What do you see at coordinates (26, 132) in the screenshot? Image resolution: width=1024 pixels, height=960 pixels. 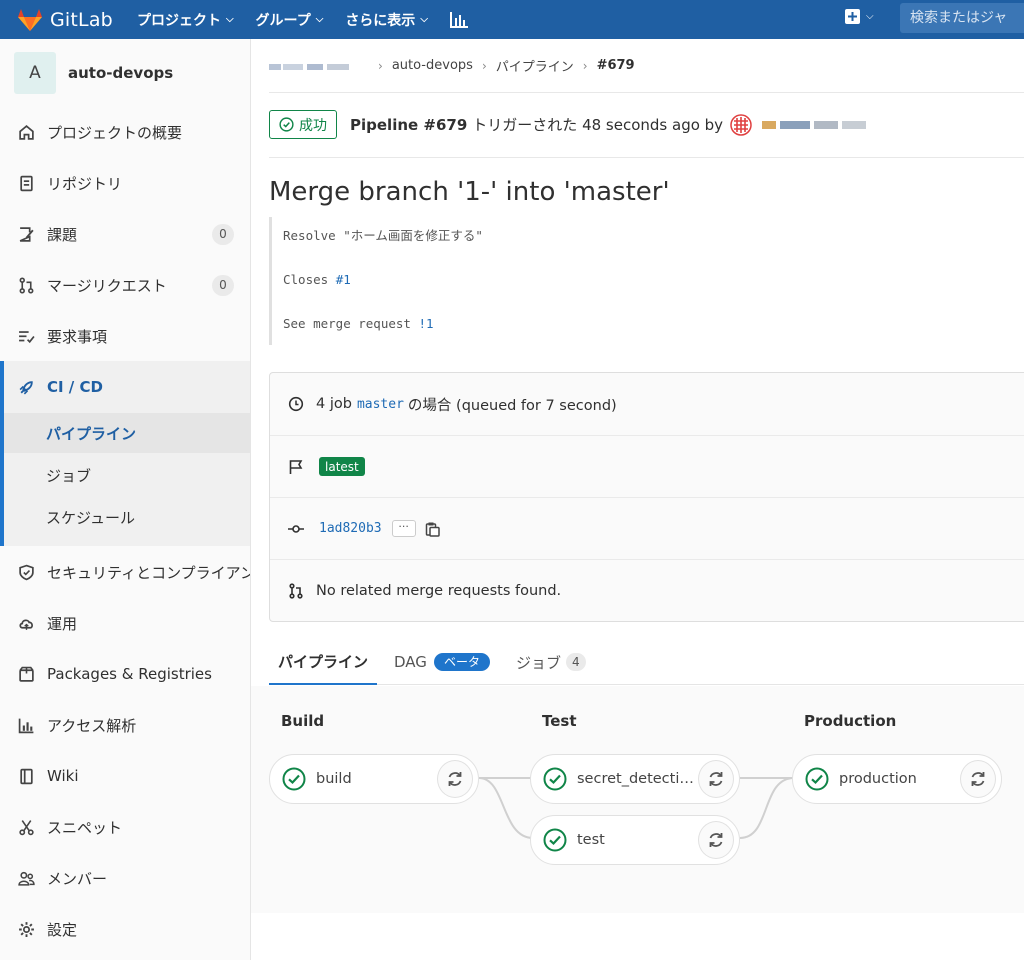 I see `home-icon` at bounding box center [26, 132].